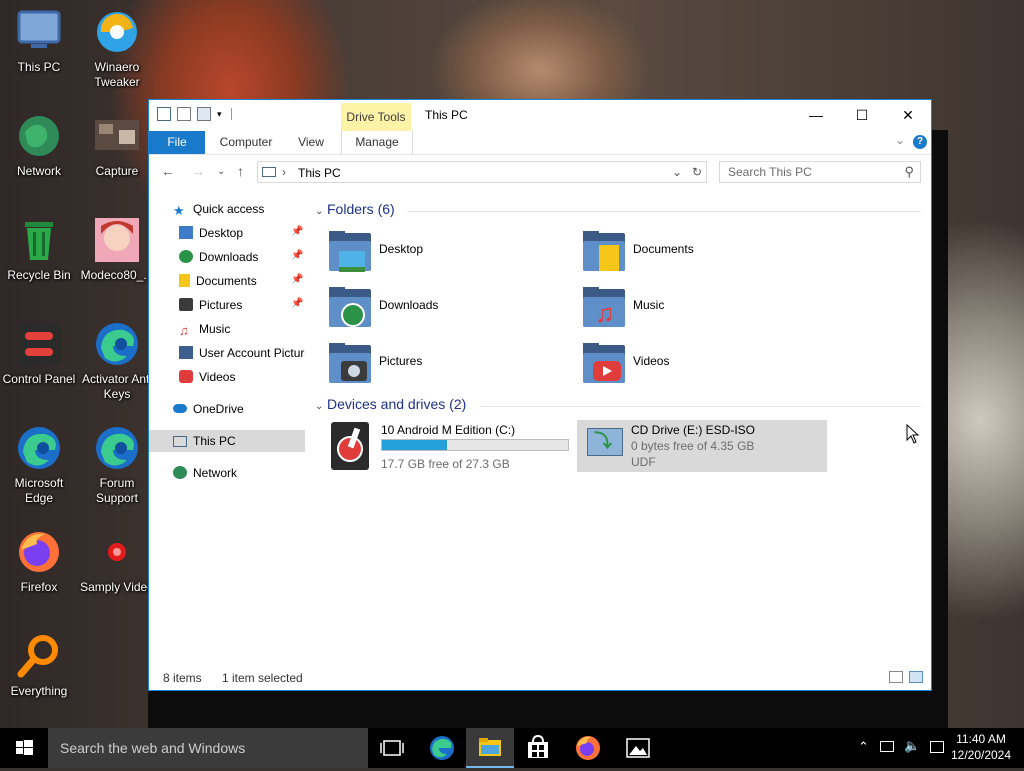 Image resolution: width=1024 pixels, height=771 pixels. I want to click on customize-toolbar-chevron-icon: ▾, so click(221, 114).